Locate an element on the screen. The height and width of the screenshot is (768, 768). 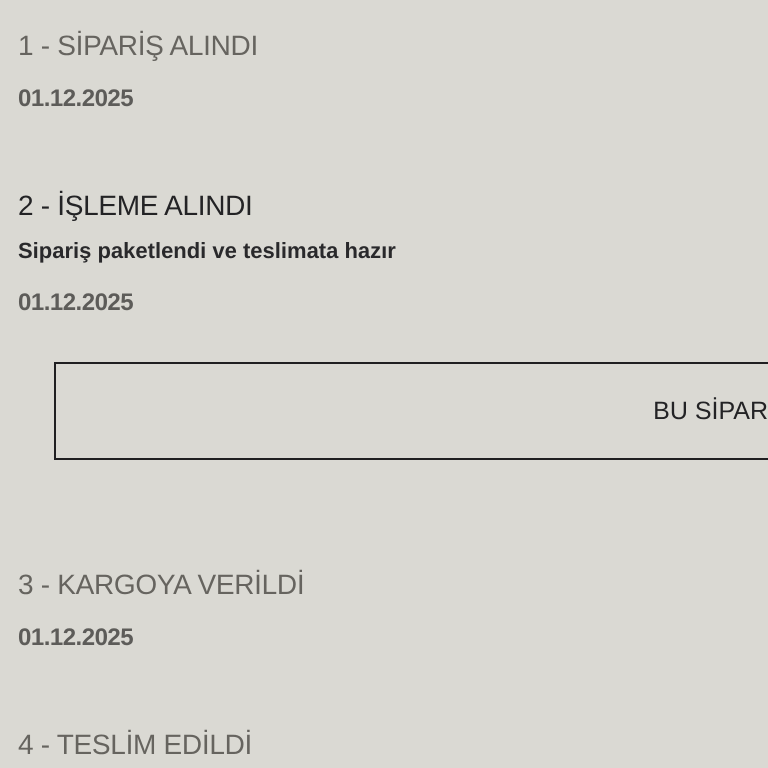
step-title: 2 - İŞLEME ALINDI is located at coordinates (135, 206).